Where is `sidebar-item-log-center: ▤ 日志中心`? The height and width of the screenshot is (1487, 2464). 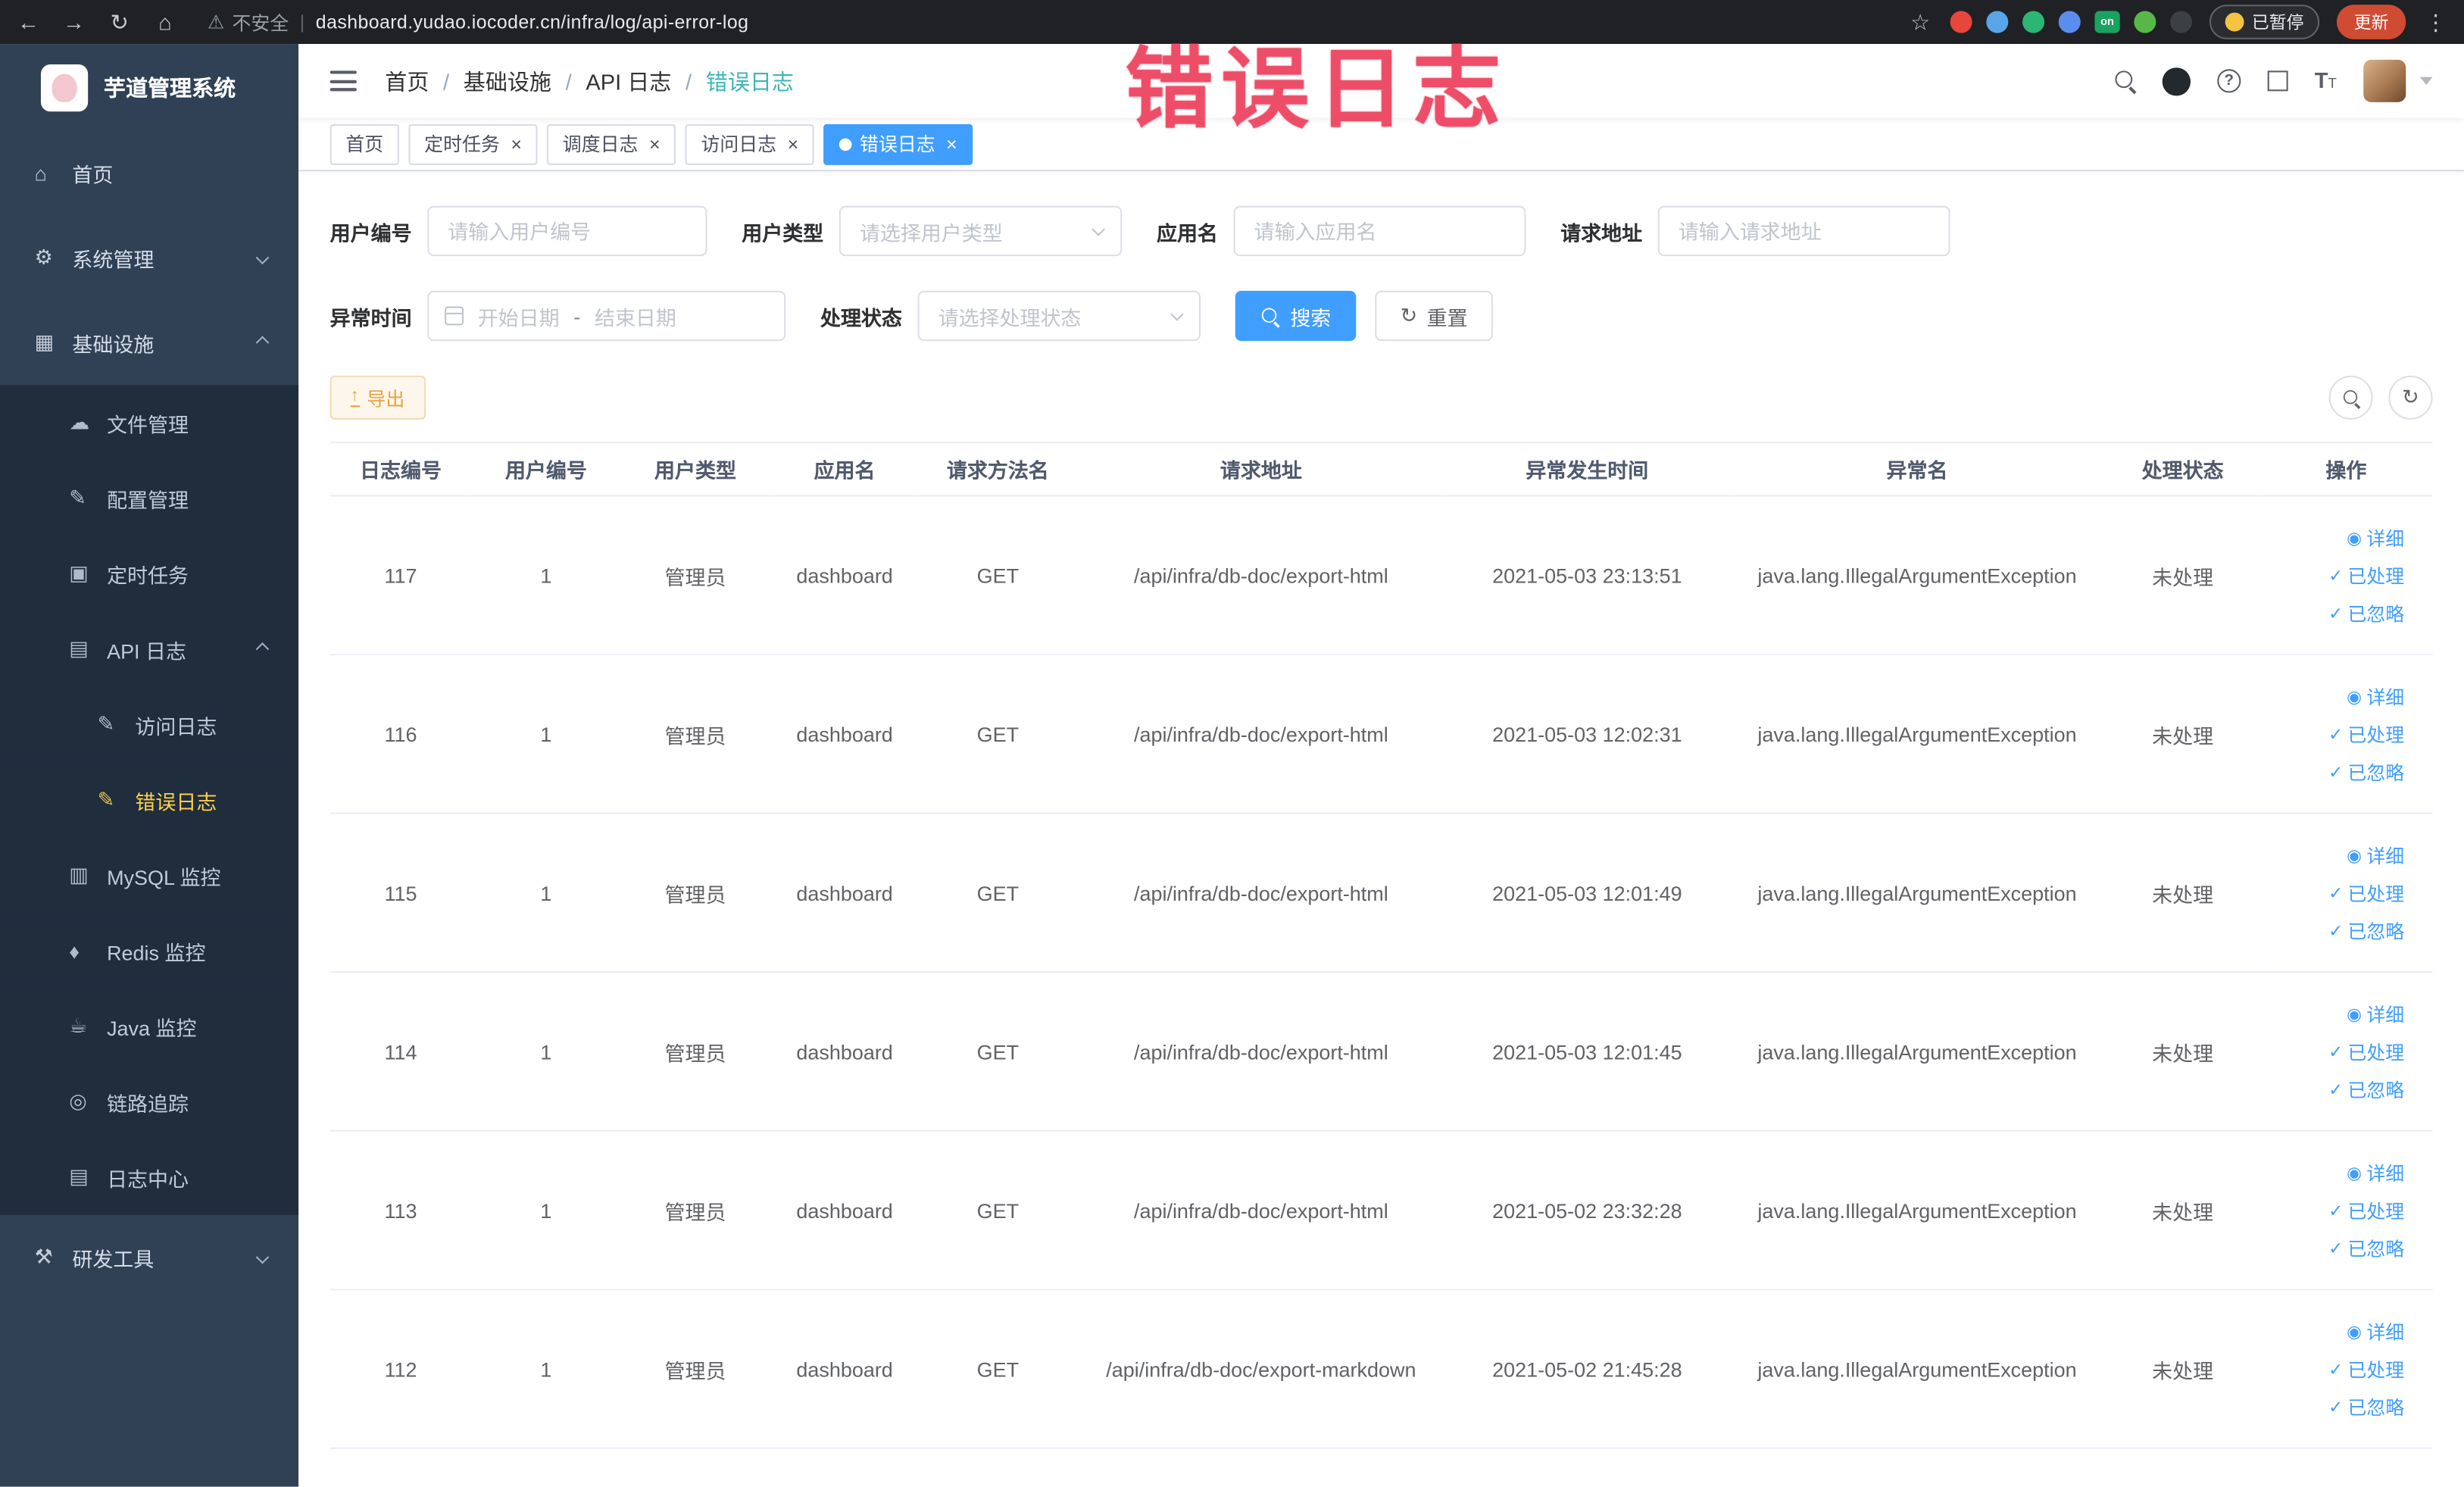
sidebar-item-log-center: ▤ 日志中心 is located at coordinates (149, 1177).